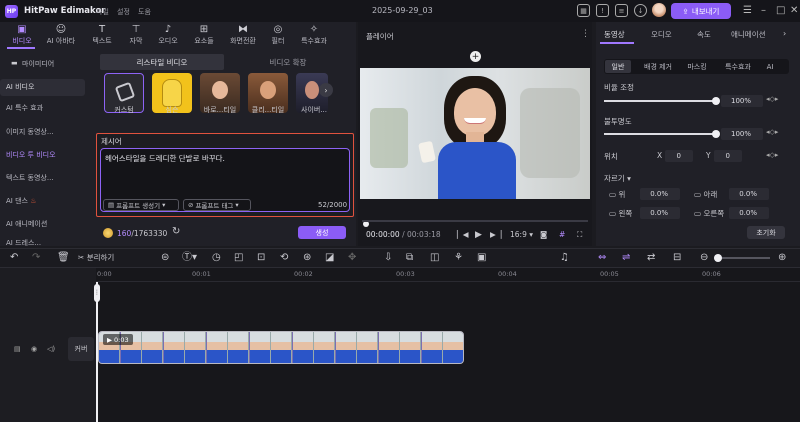 Image resolution: width=800 pixels, height=422 pixels. What do you see at coordinates (162, 62) in the screenshot?
I see `tab-restyle-video: 리스타일 비디오` at bounding box center [162, 62].